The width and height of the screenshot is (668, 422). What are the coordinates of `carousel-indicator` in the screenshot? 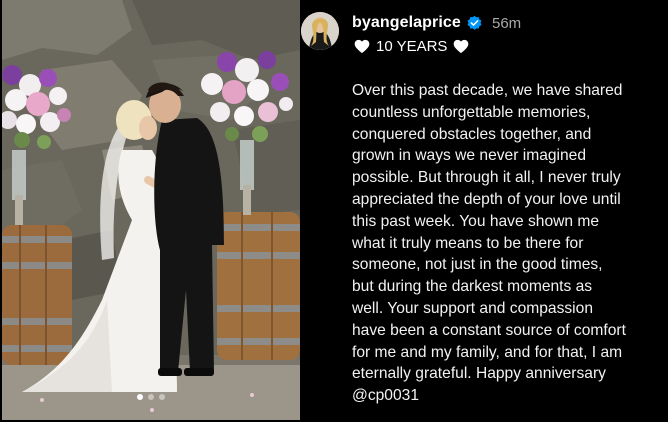 It's located at (151, 397).